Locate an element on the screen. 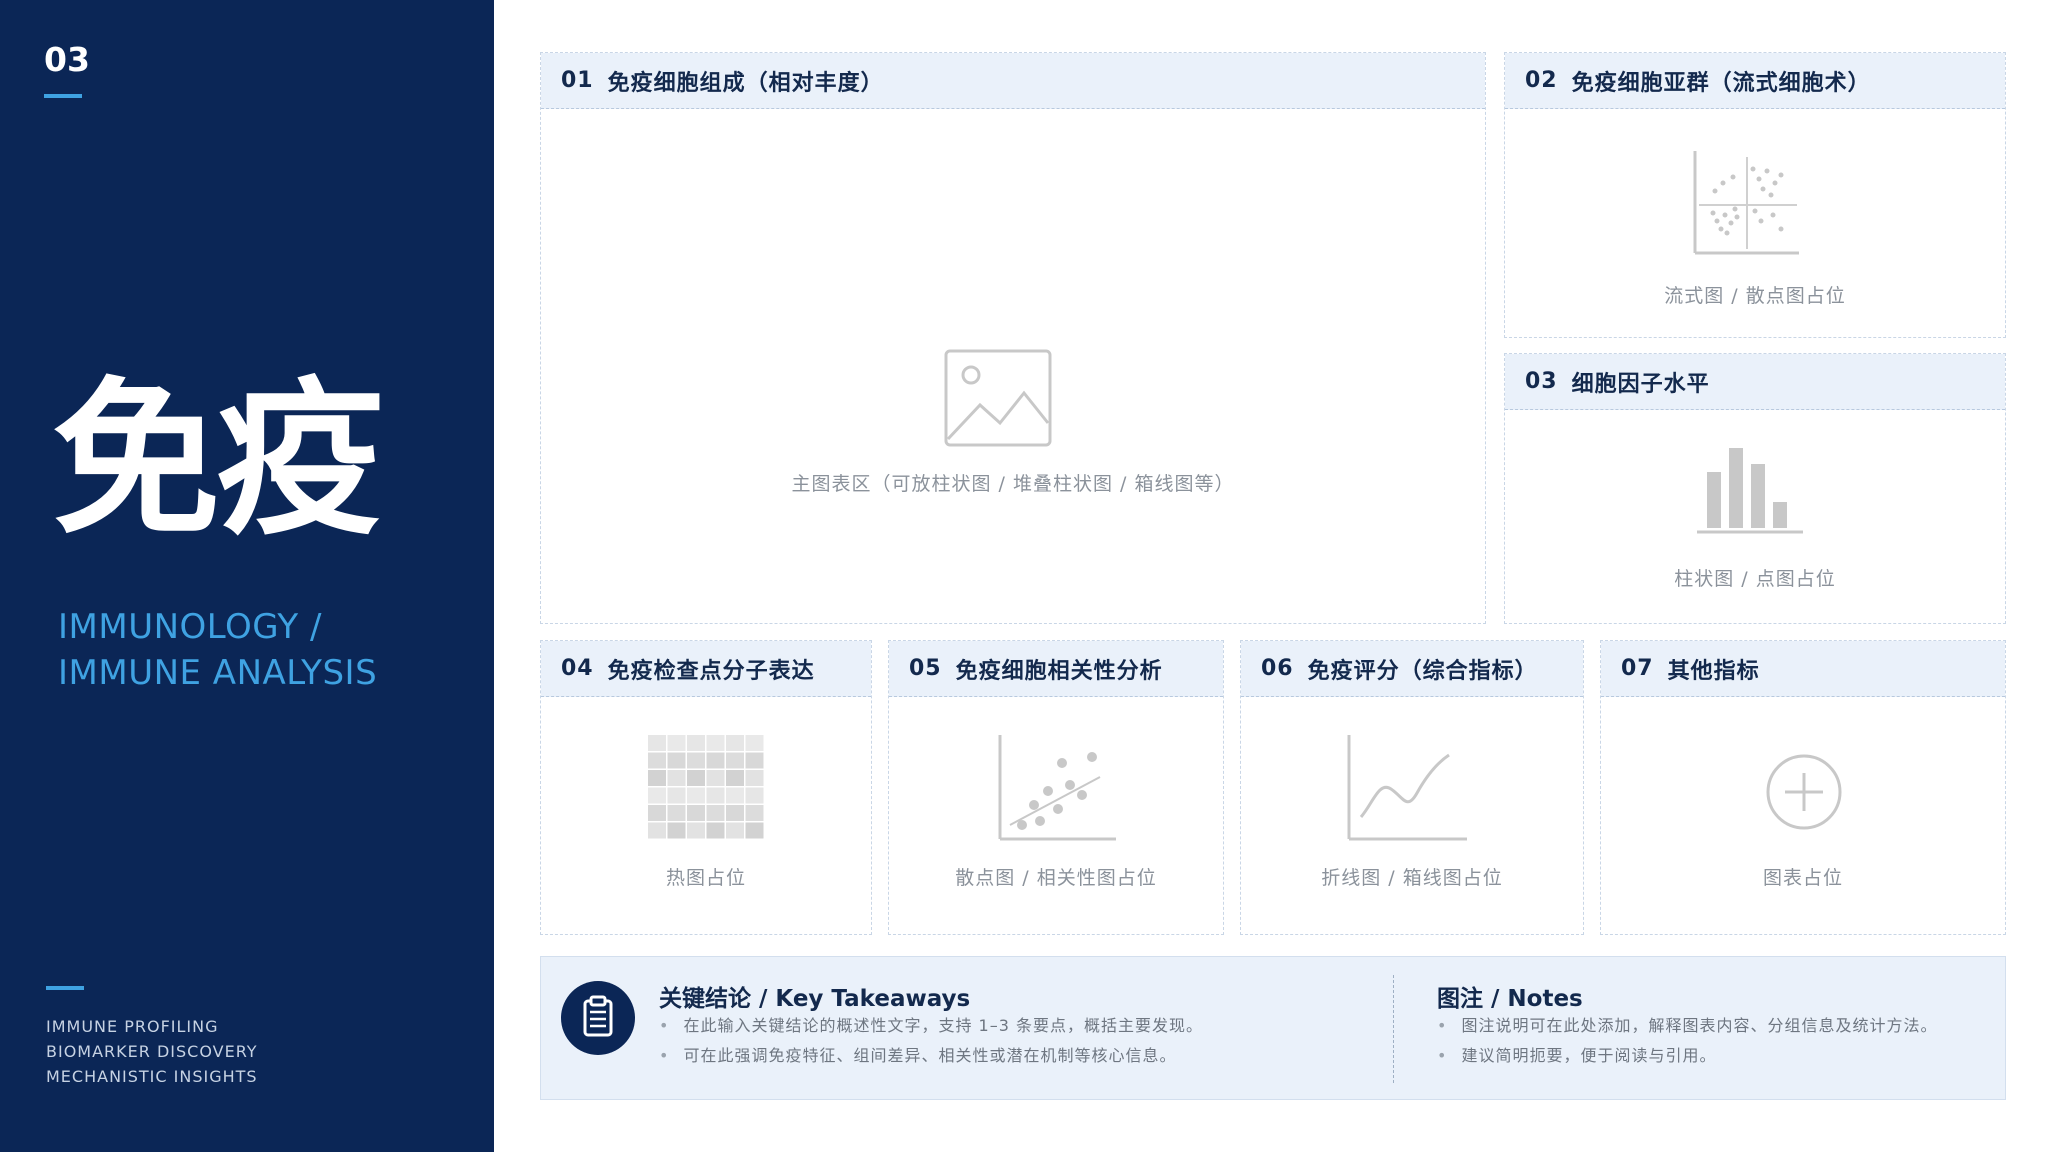 This screenshot has width=2048, height=1152. panel-number: 06 is located at coordinates (1277, 668).